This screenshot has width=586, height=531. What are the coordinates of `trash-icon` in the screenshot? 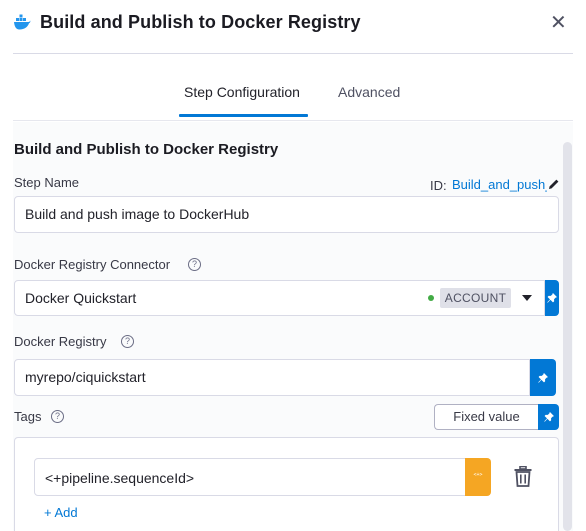 It's located at (523, 476).